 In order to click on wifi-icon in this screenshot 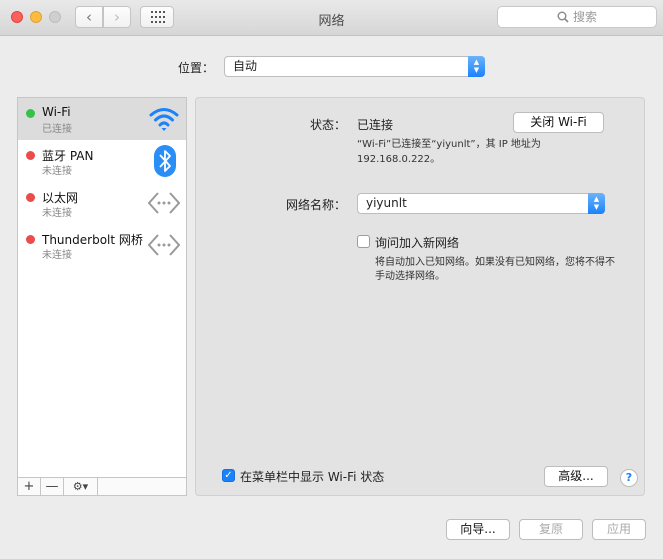, I will do `click(164, 119)`.